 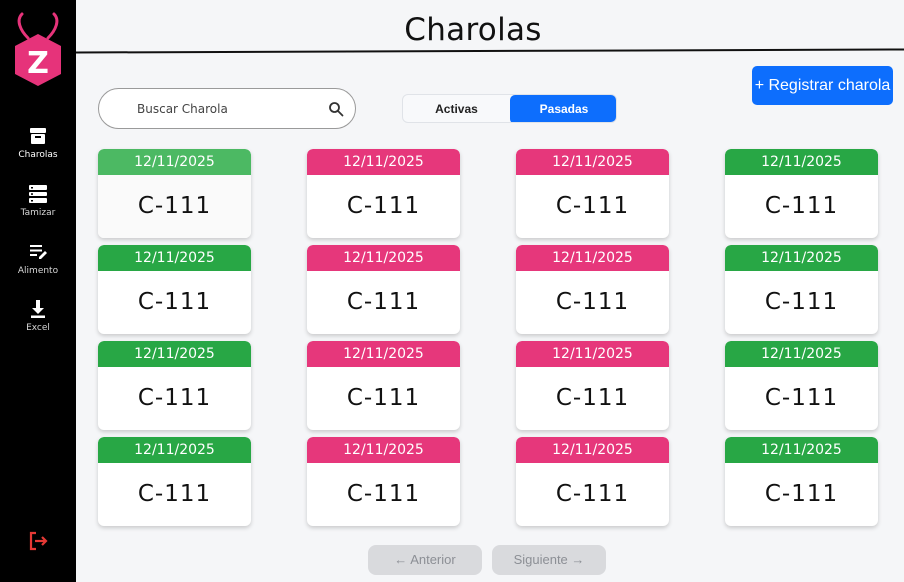 What do you see at coordinates (490, 51) in the screenshot?
I see `title-divider` at bounding box center [490, 51].